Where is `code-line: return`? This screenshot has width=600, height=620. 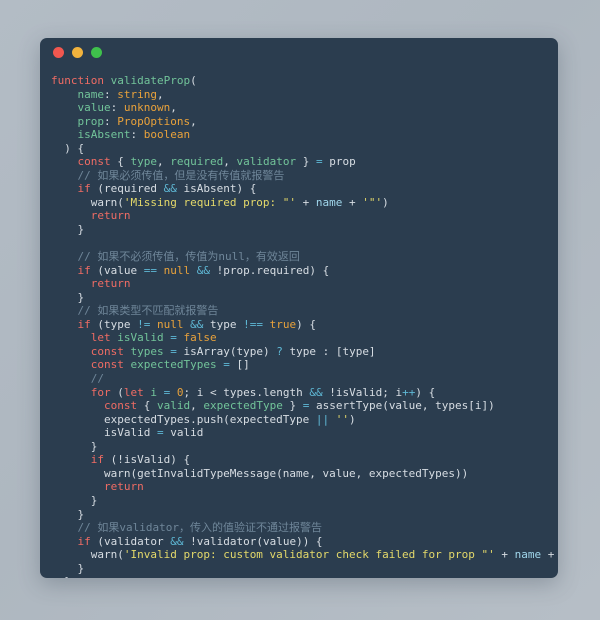 code-line: return is located at coordinates (304, 216).